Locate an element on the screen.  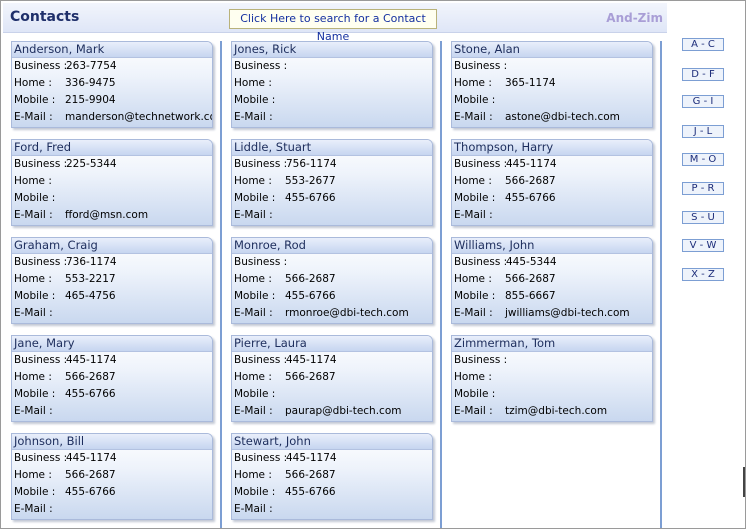
alpha-index-button: G - I is located at coordinates (703, 101).